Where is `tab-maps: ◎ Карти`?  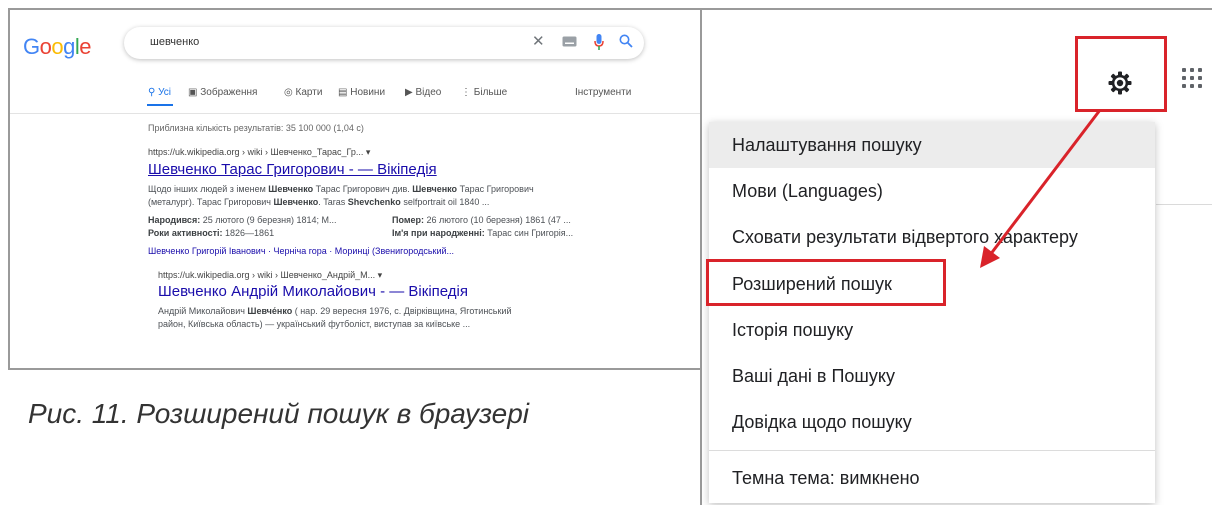 tab-maps: ◎ Карти is located at coordinates (303, 92).